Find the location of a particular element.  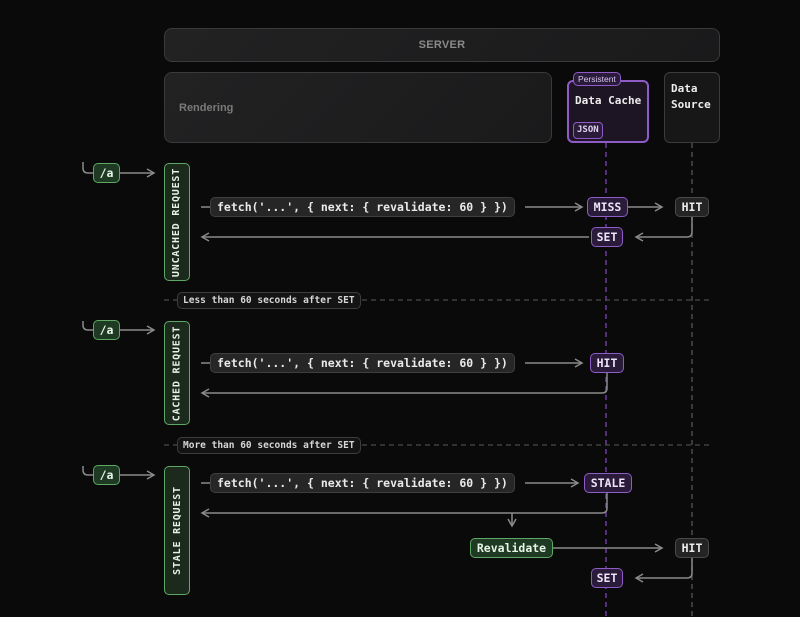

persistent-badge: Persistent is located at coordinates (597, 79).